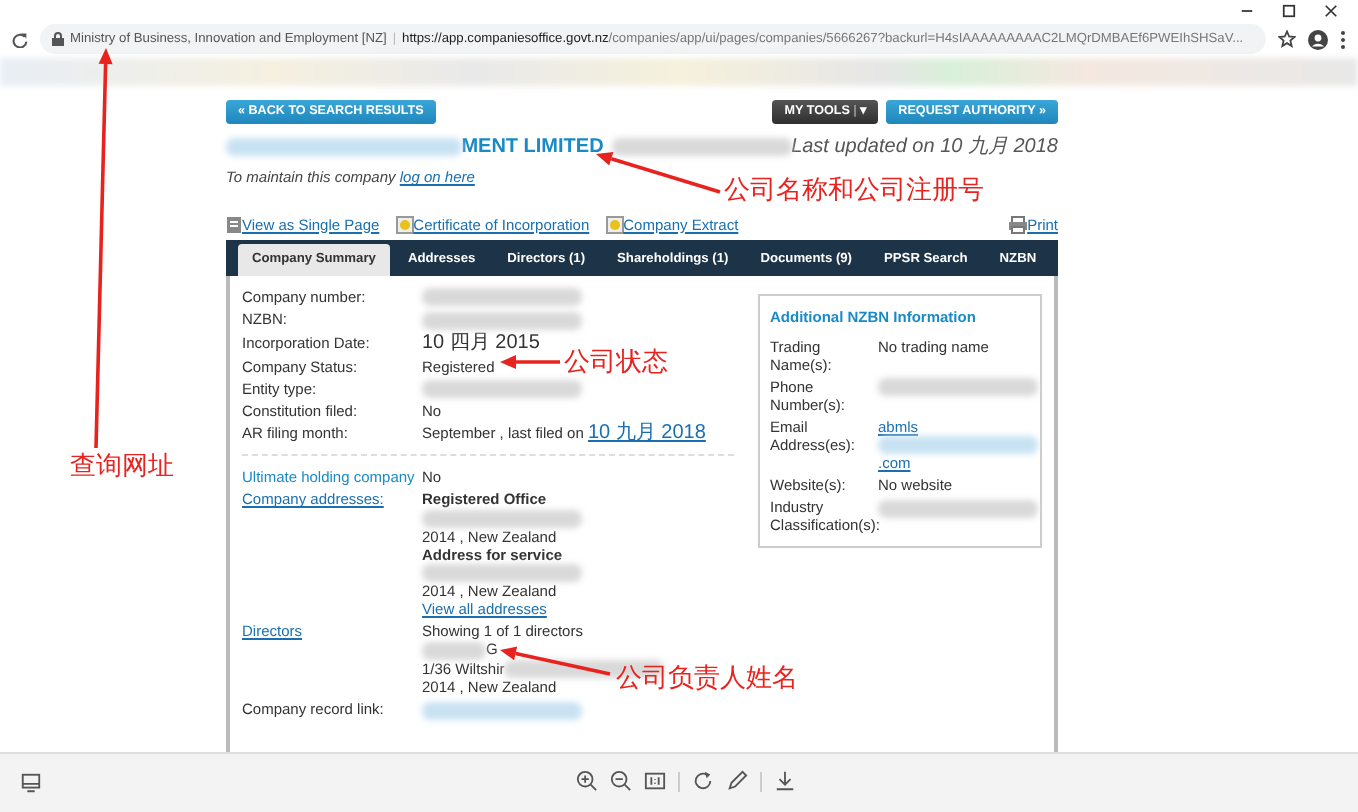 The image size is (1358, 812). I want to click on date-link: 10 九月 2018, so click(646, 433).